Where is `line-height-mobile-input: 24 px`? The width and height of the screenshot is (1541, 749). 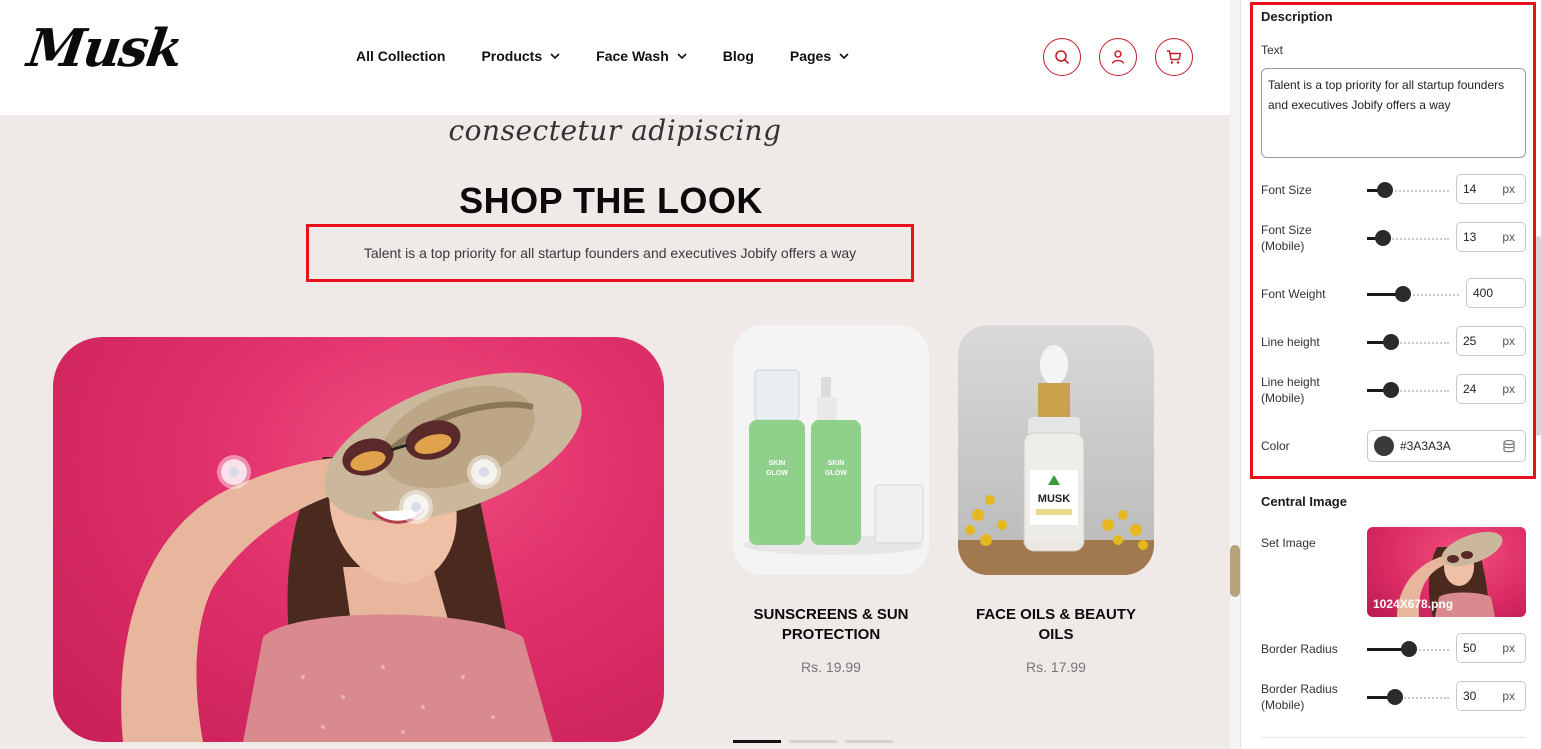 line-height-mobile-input: 24 px is located at coordinates (1491, 389).